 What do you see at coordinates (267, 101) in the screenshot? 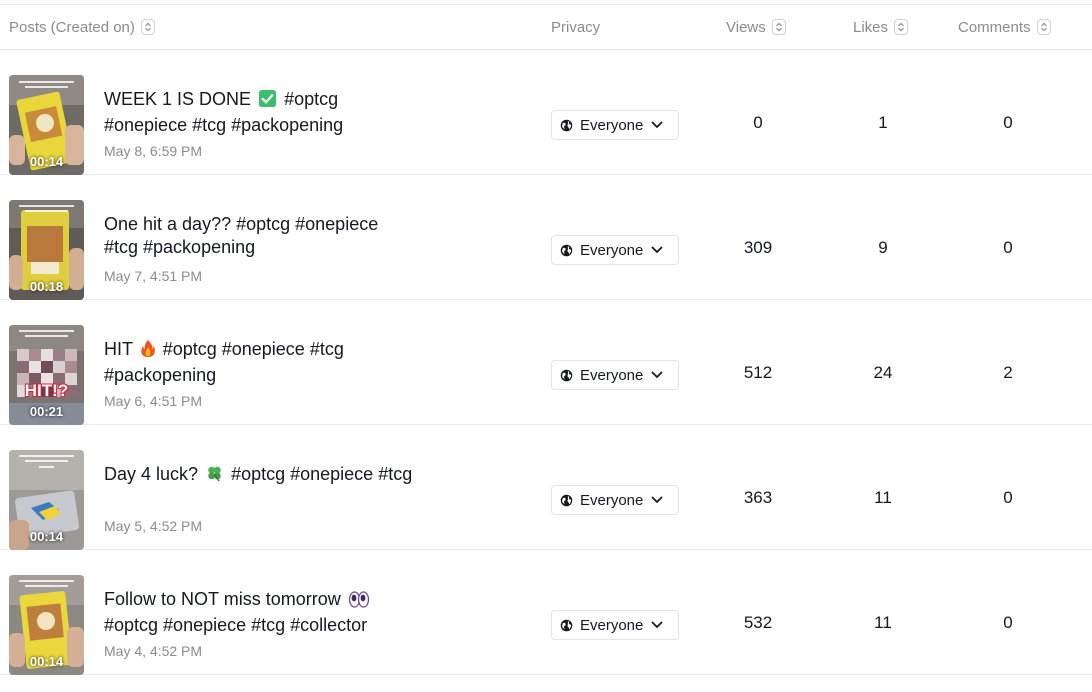
I see `check-mark-icon` at bounding box center [267, 101].